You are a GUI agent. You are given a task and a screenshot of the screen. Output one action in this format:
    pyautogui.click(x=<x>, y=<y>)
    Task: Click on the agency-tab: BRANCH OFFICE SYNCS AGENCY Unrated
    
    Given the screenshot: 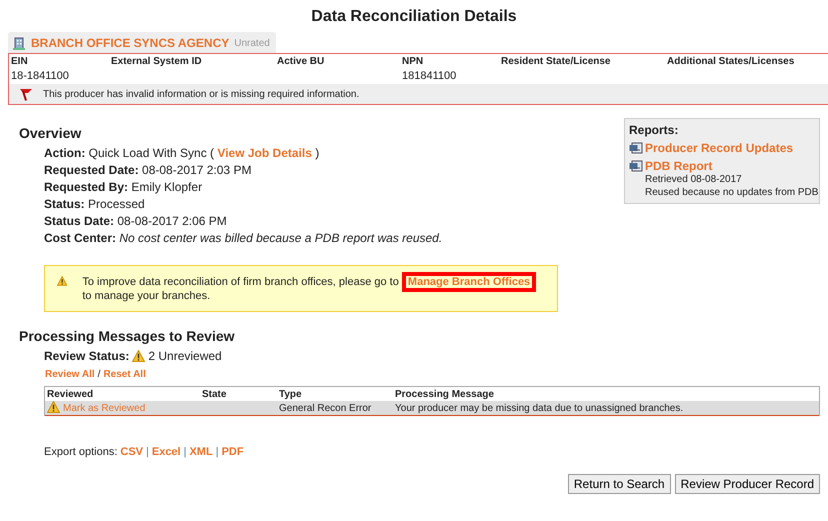 What is the action you would take?
    pyautogui.click(x=142, y=42)
    